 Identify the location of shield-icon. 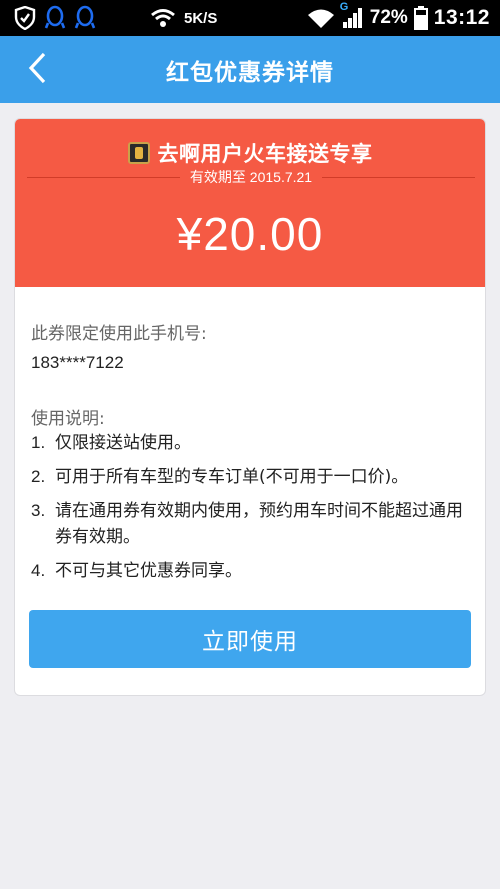
(25, 18).